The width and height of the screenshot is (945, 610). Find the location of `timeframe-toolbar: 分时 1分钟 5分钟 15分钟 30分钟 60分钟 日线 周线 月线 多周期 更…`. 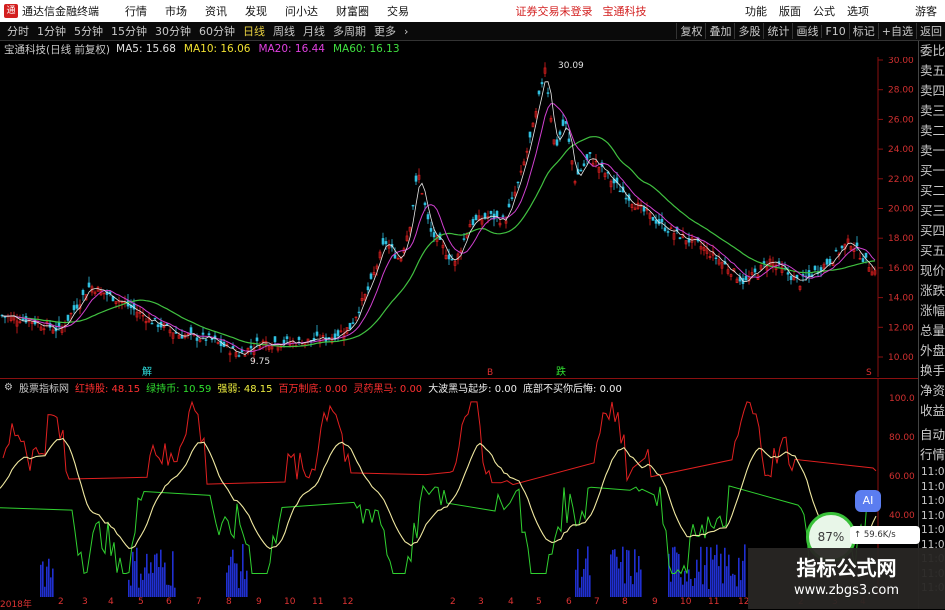

timeframe-toolbar: 分时 1分钟 5分钟 15分钟 30分钟 60分钟 日线 周线 月线 多周期 更… is located at coordinates (472, 31).